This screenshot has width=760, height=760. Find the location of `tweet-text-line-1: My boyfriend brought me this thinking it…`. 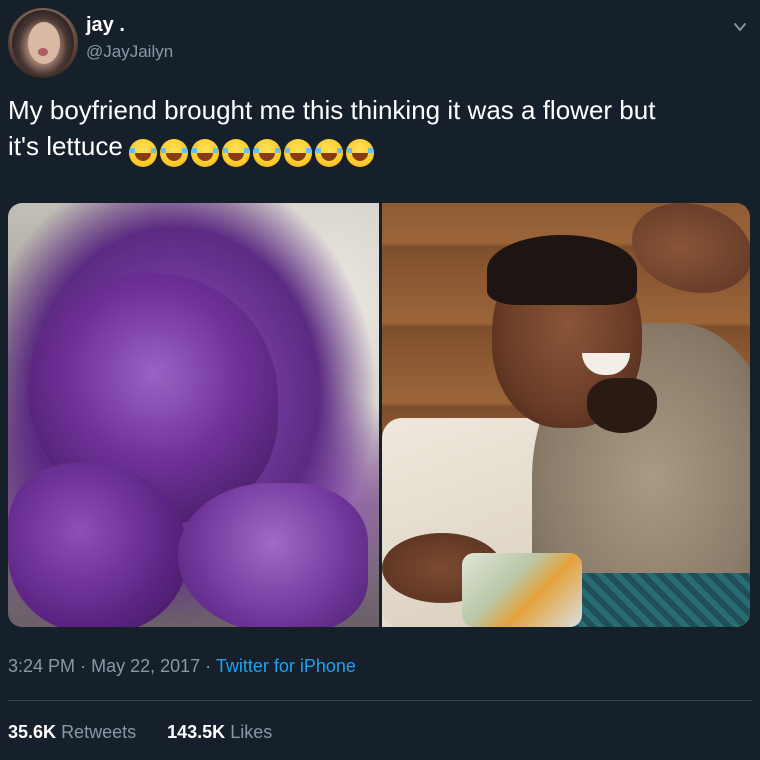

tweet-text-line-1: My boyfriend brought me this thinking it… is located at coordinates (332, 110).